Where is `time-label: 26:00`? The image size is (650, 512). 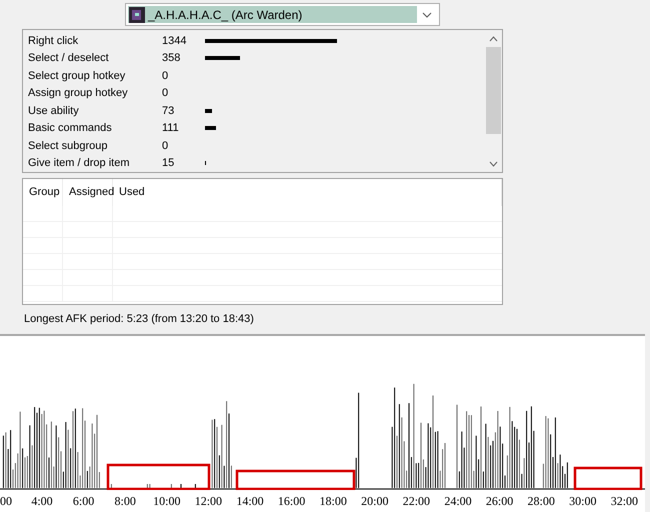 time-label: 26:00 is located at coordinates (499, 501).